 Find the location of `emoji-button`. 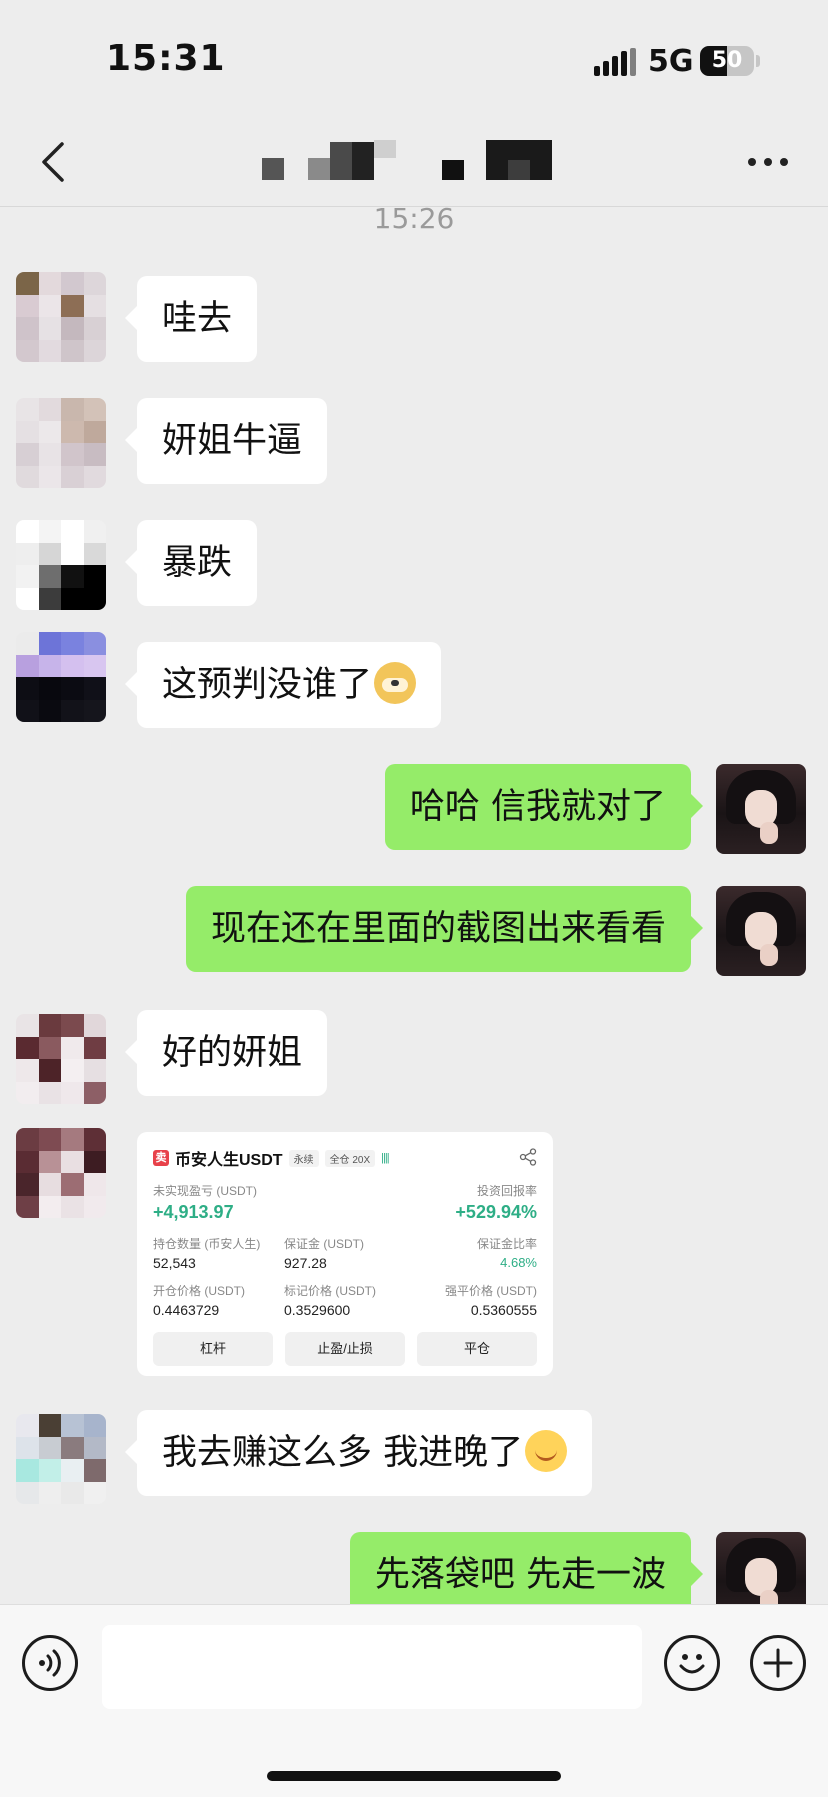

emoji-button is located at coordinates (692, 1663).